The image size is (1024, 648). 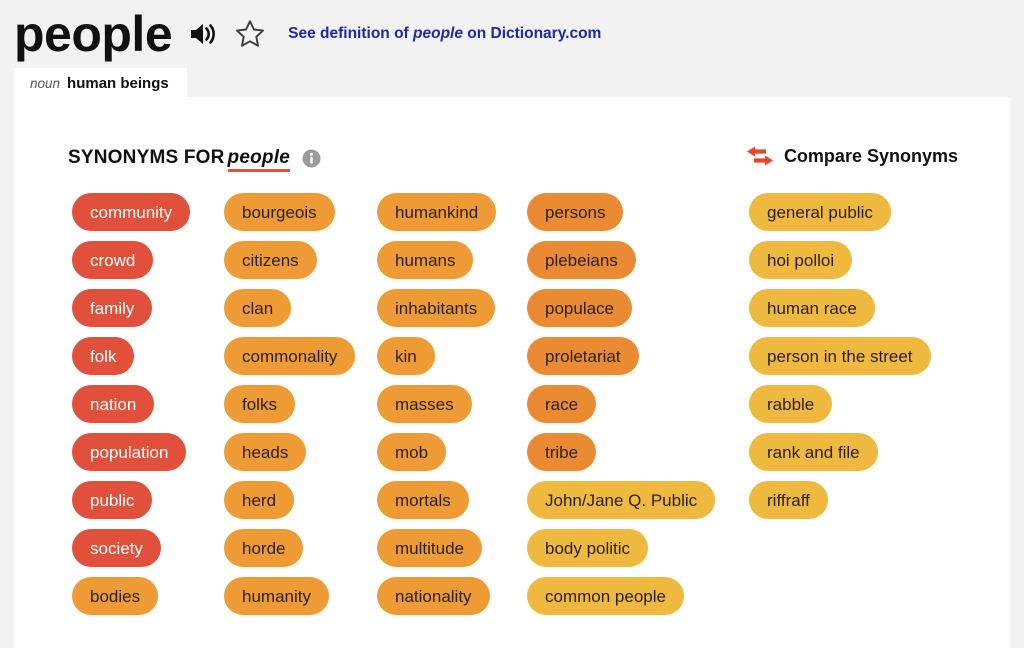 What do you see at coordinates (621, 500) in the screenshot?
I see `synonym-chip: John/Jane Q. Public` at bounding box center [621, 500].